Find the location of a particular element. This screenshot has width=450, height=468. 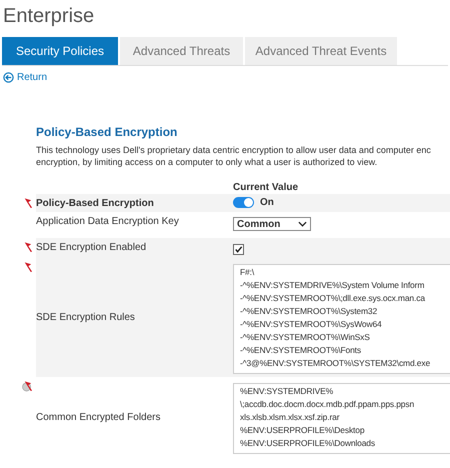

text-line: -^3@%ENV:SYSTEMROOT%\SYSTEM32\cmd.exe is located at coordinates (336, 363).